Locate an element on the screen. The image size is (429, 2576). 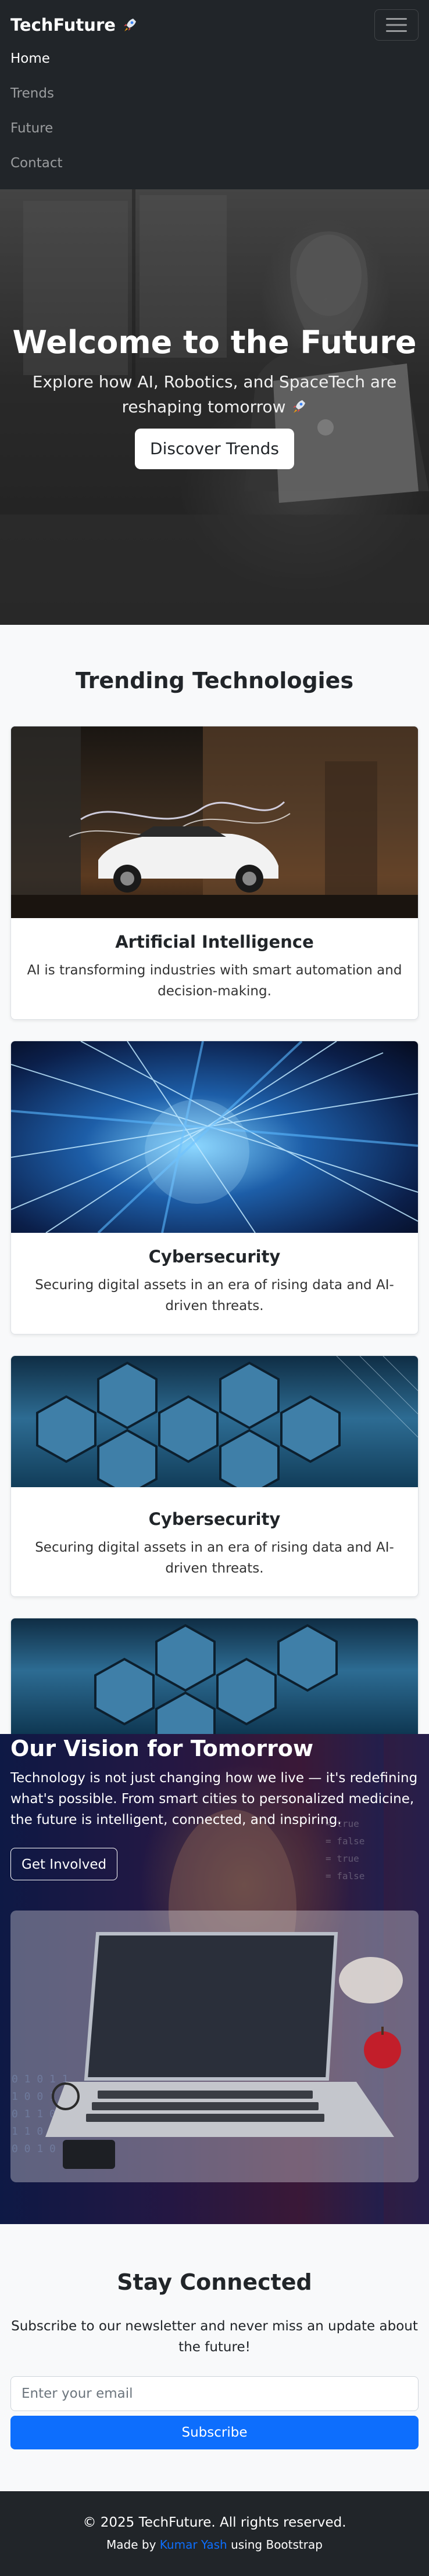
brand-name: TechFuture is located at coordinates (63, 25).